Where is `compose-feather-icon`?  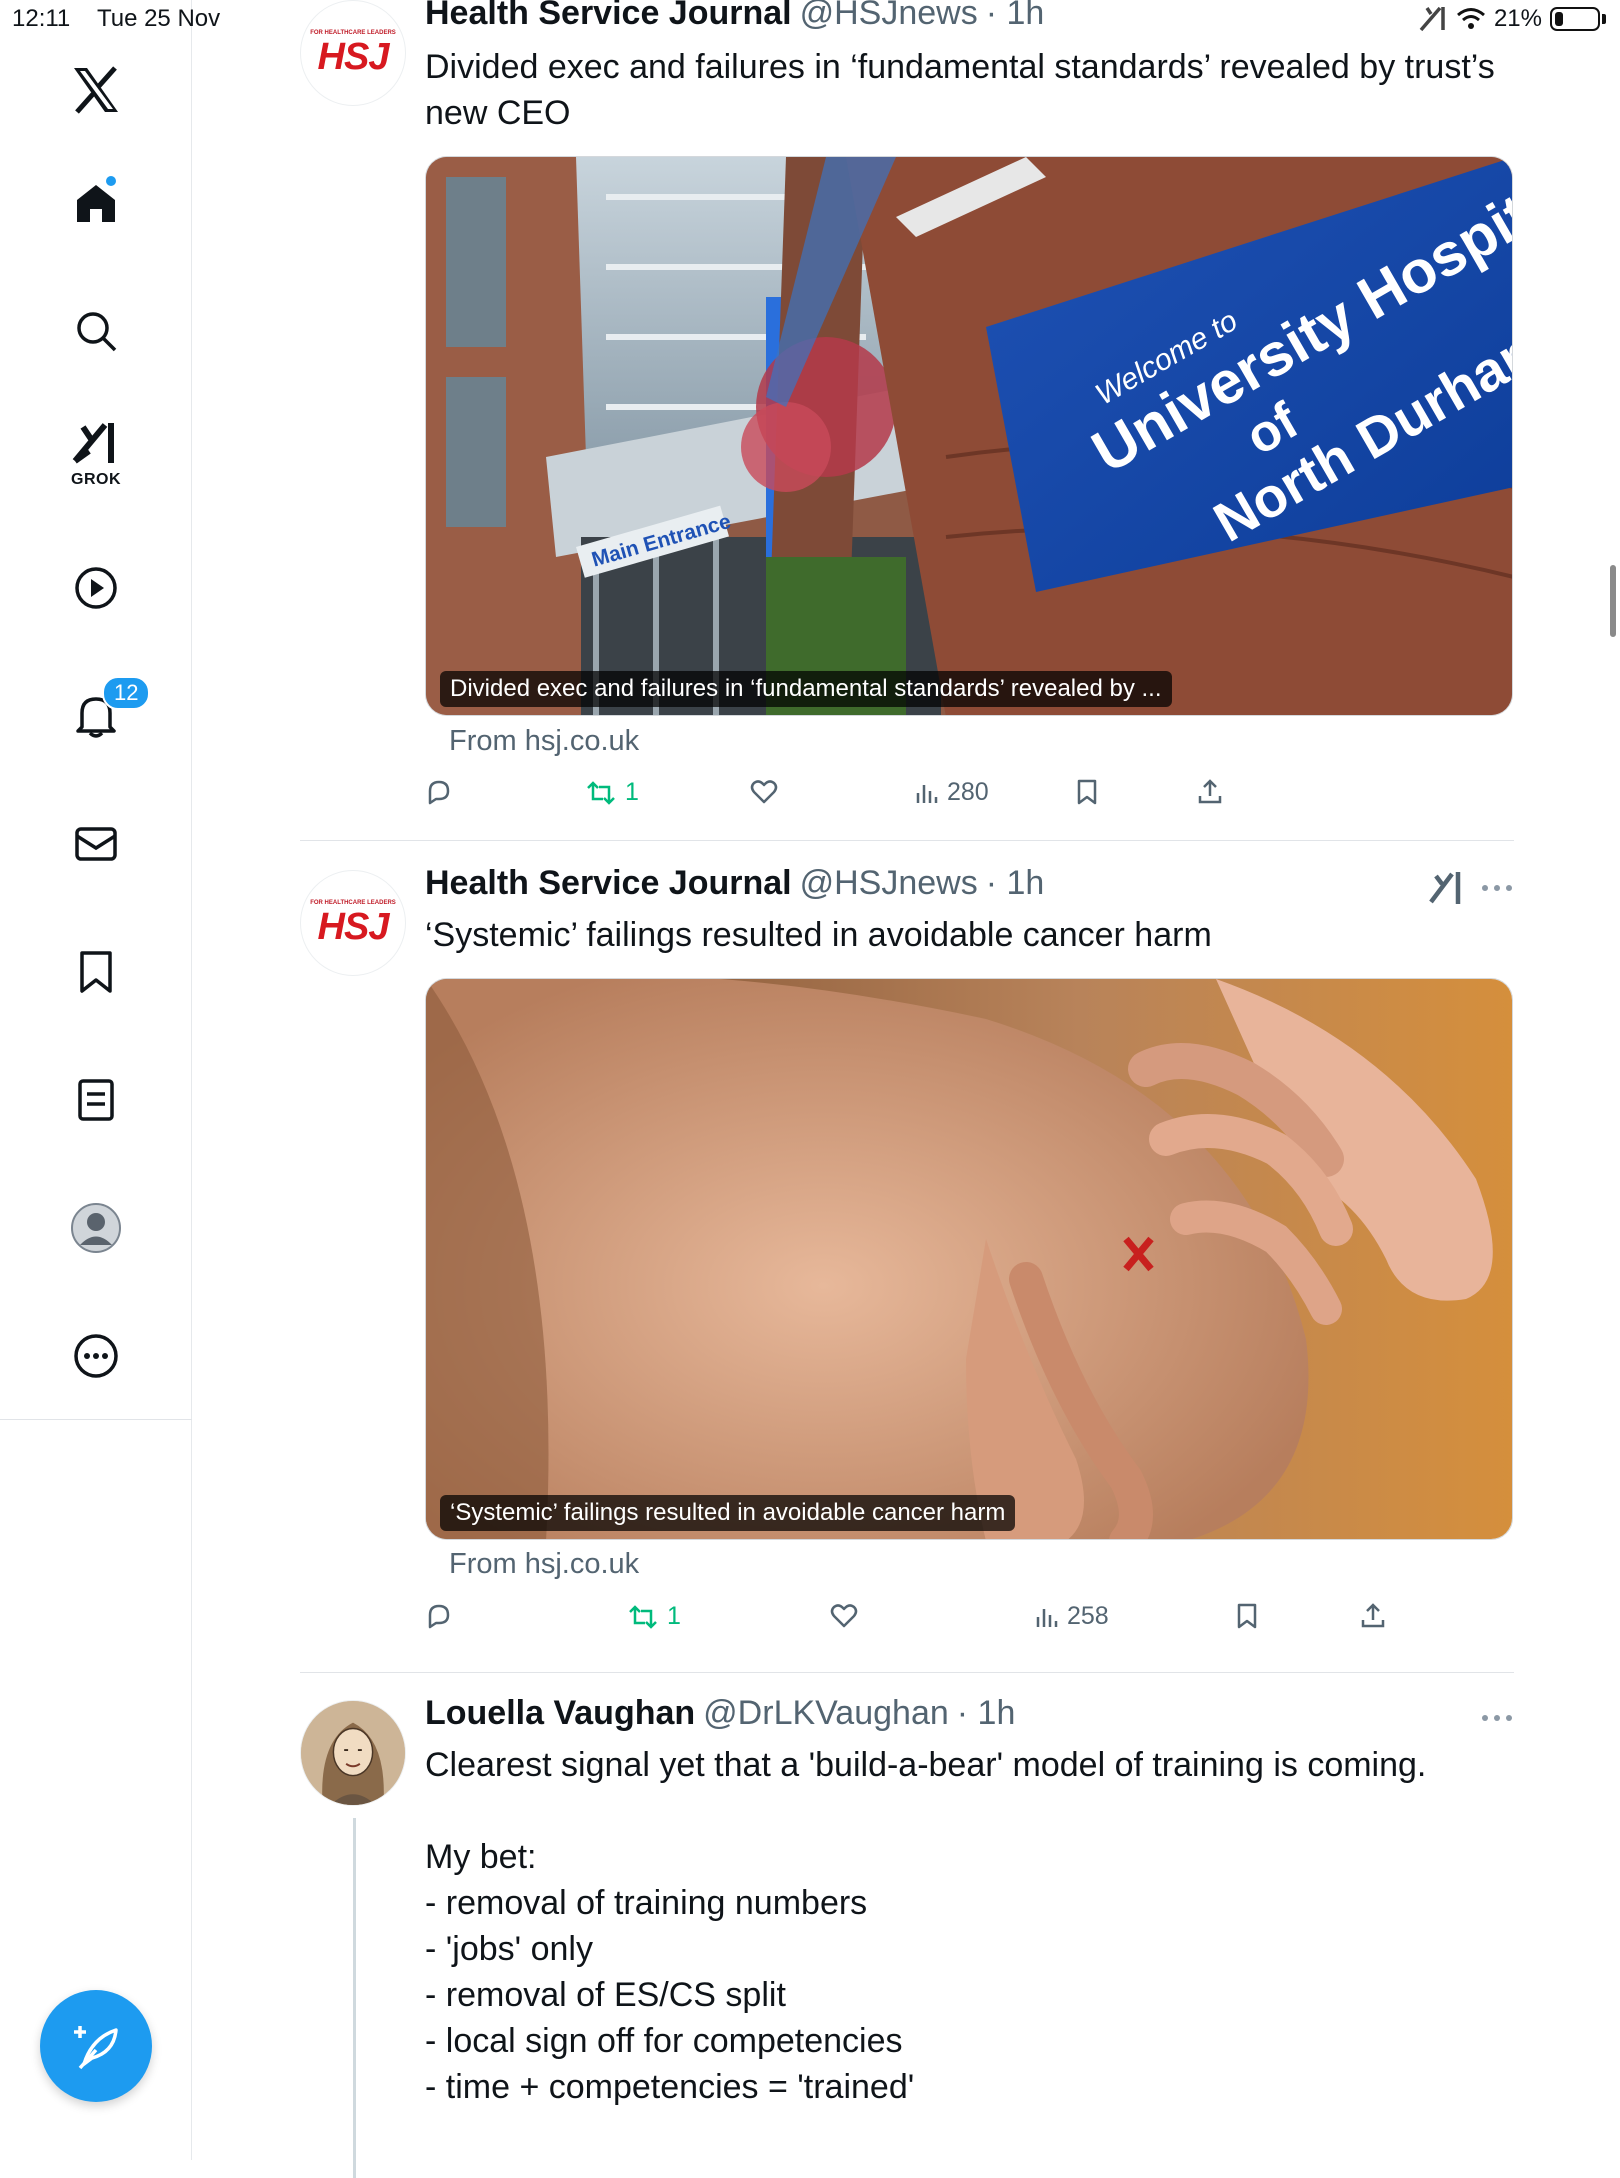 compose-feather-icon is located at coordinates (96, 2048).